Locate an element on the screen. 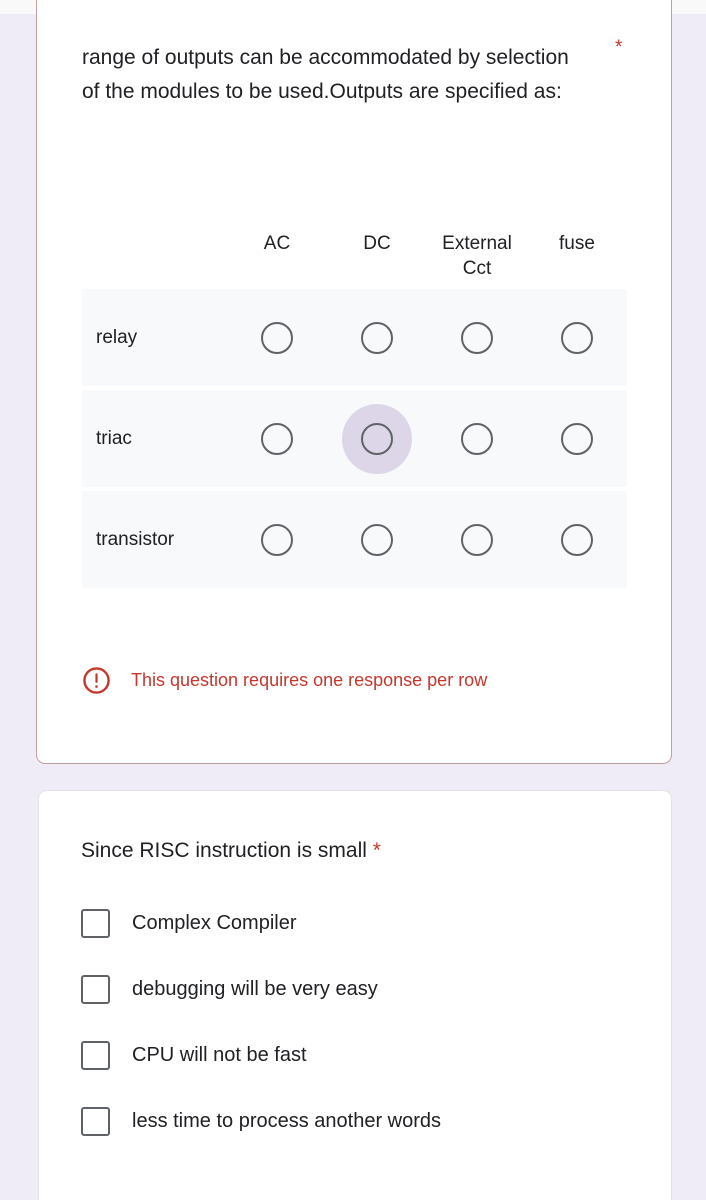 Image resolution: width=706 pixels, height=1200 pixels. grid-column-header-ac: AC is located at coordinates (277, 243).